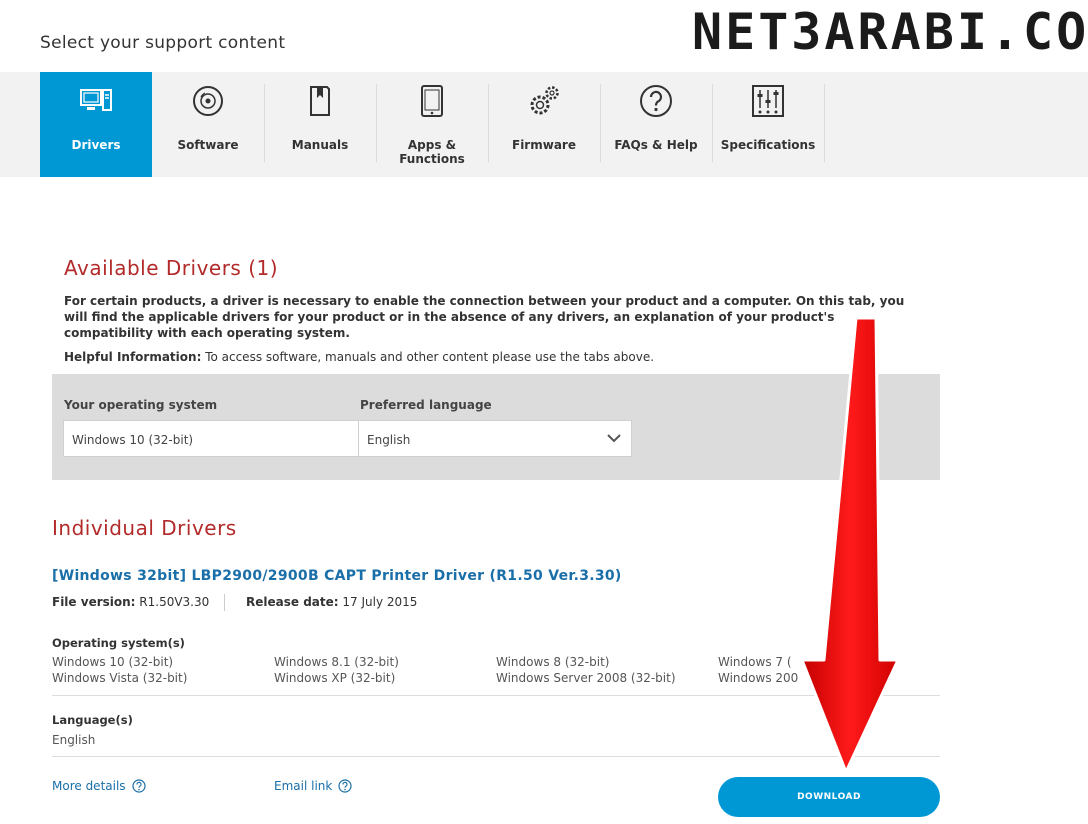  I want to click on os-list-item: Windows 200, so click(758, 678).